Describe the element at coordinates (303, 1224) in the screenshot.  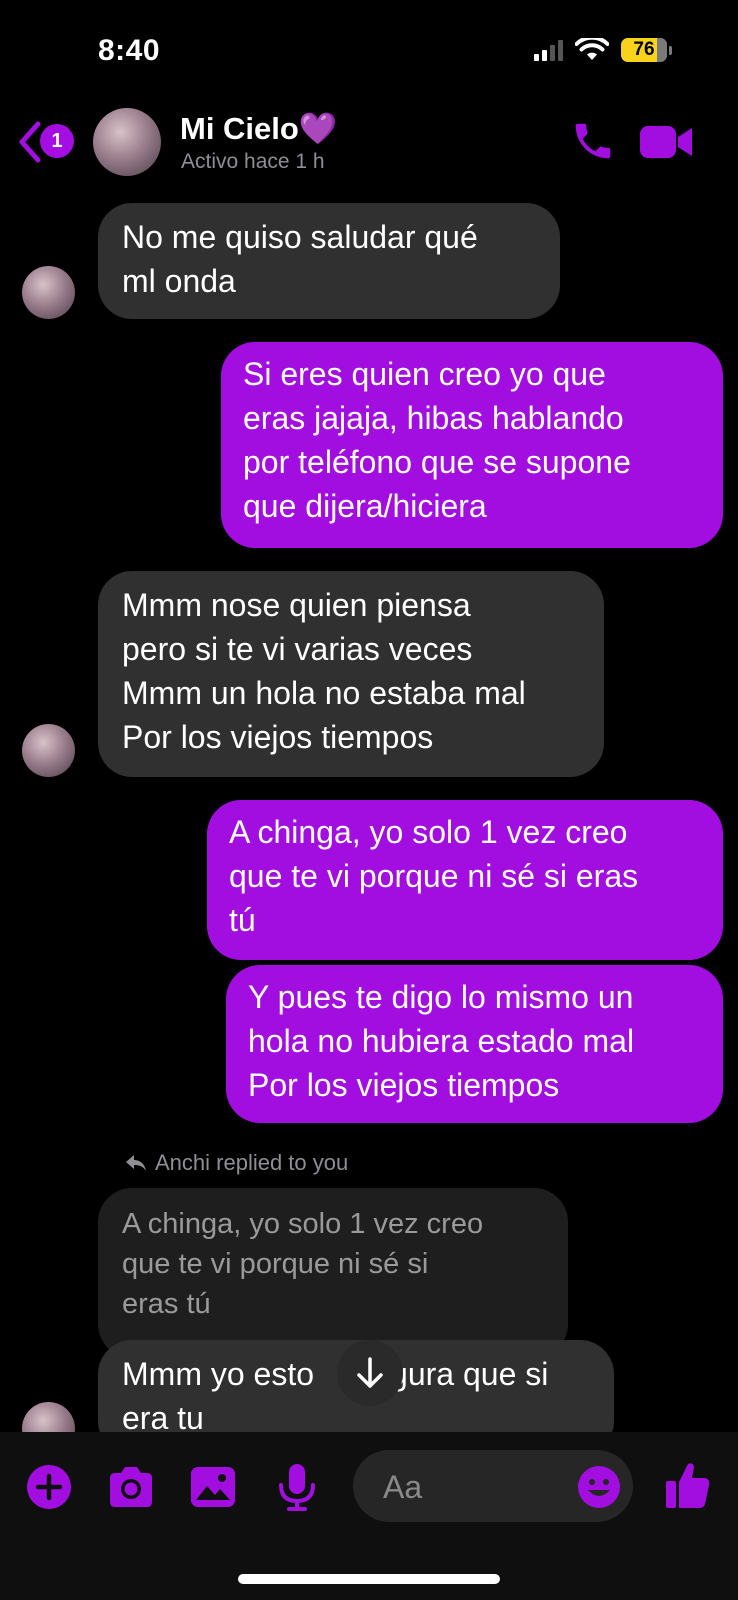
I see `quoted-line: A chinga, yo solo 1 vez creo` at that location.